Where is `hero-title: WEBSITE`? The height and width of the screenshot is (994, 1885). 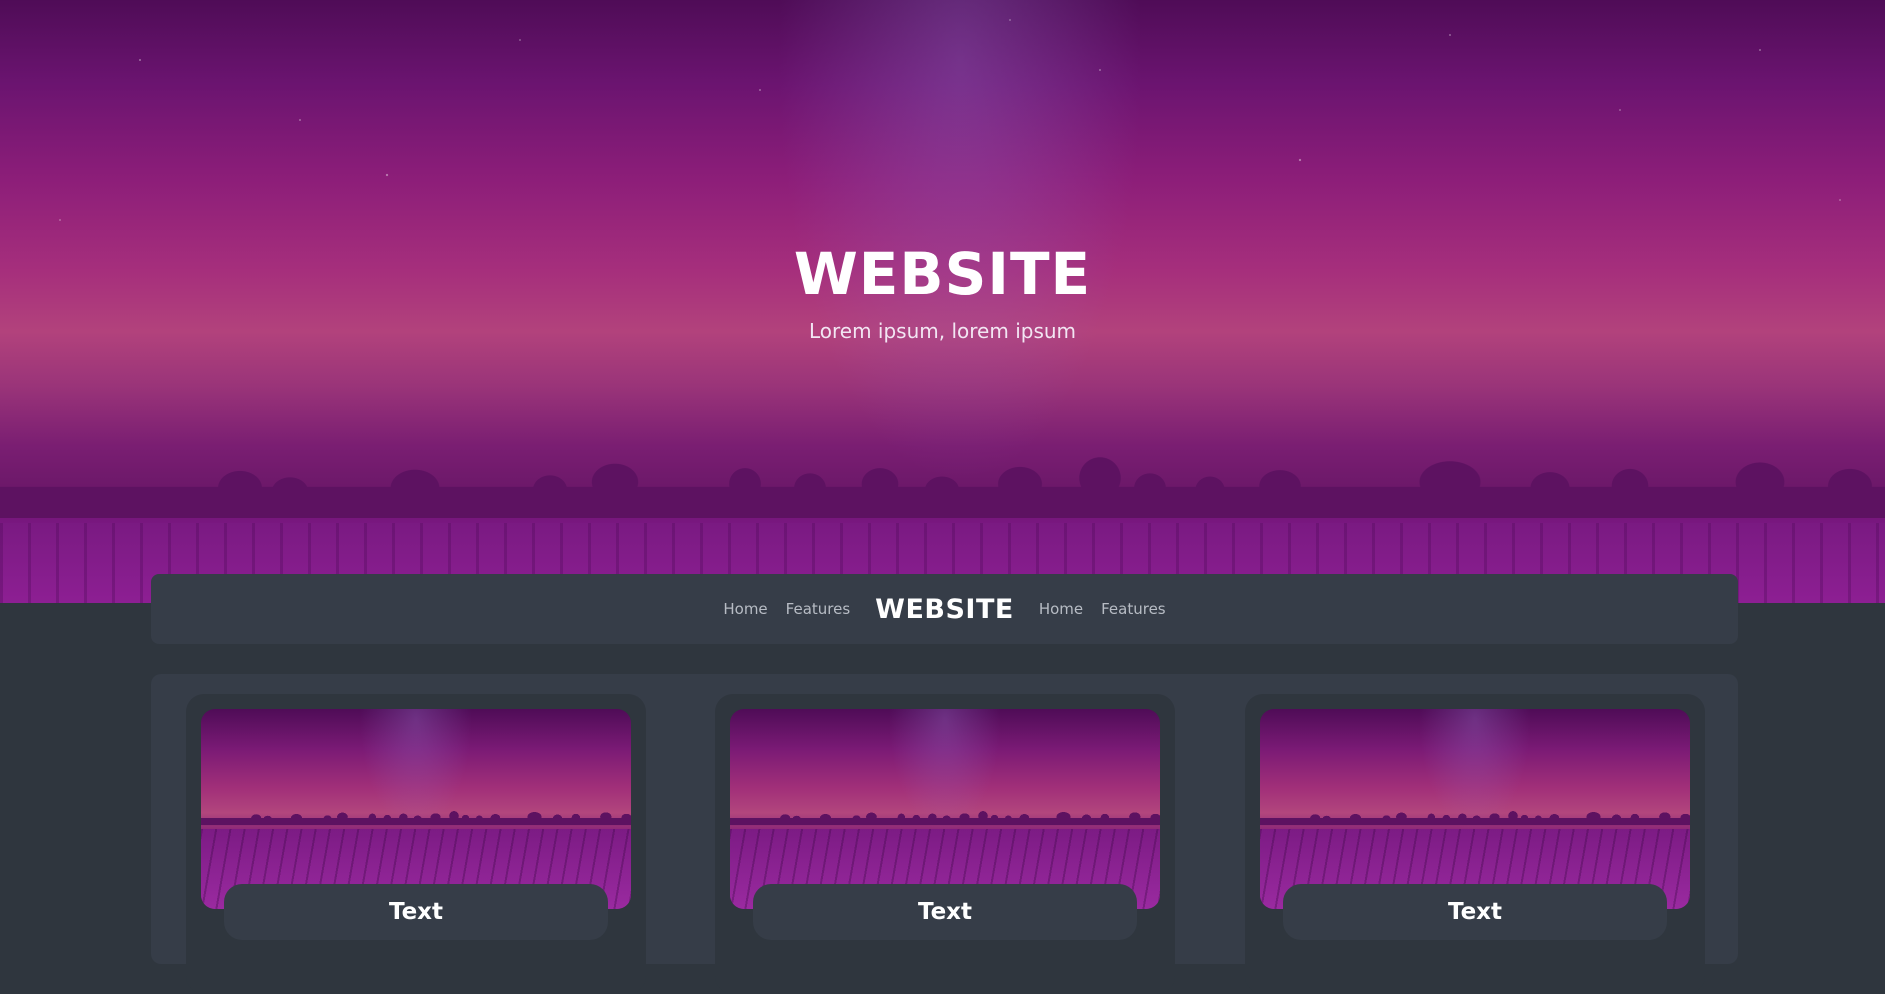 hero-title: WEBSITE is located at coordinates (942, 274).